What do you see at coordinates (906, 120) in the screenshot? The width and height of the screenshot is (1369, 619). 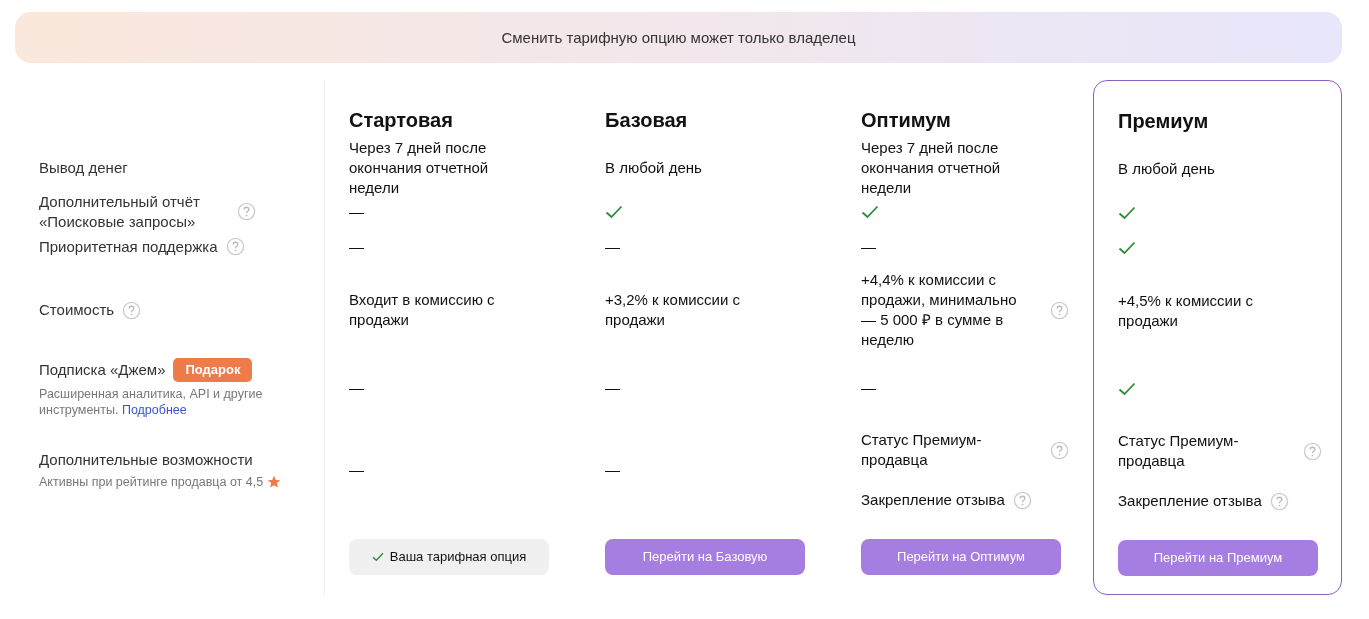 I see `plan-title: Оптимум` at bounding box center [906, 120].